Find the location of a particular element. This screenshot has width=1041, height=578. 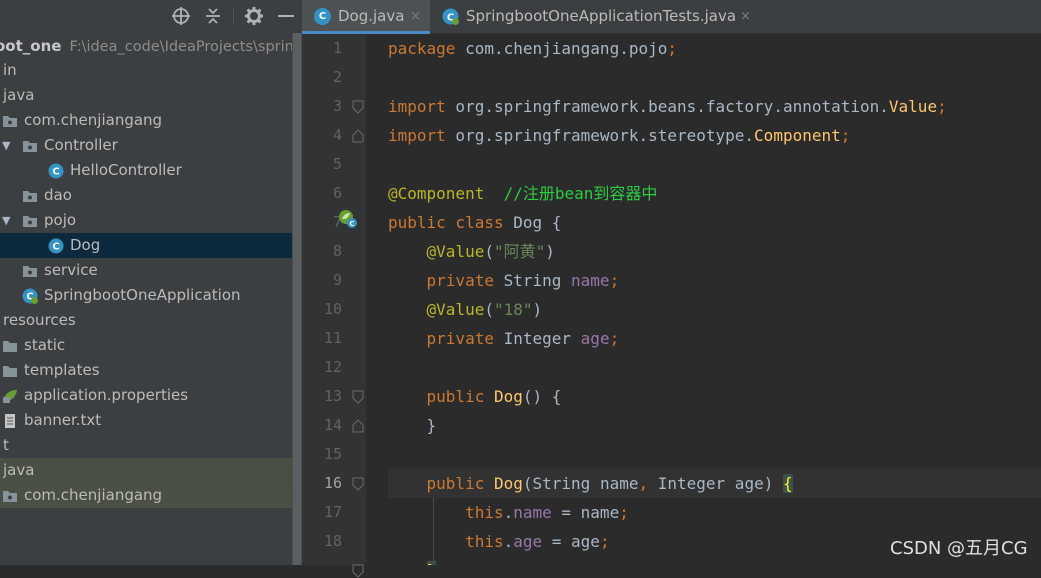

line-number: 1 is located at coordinates (337, 48).